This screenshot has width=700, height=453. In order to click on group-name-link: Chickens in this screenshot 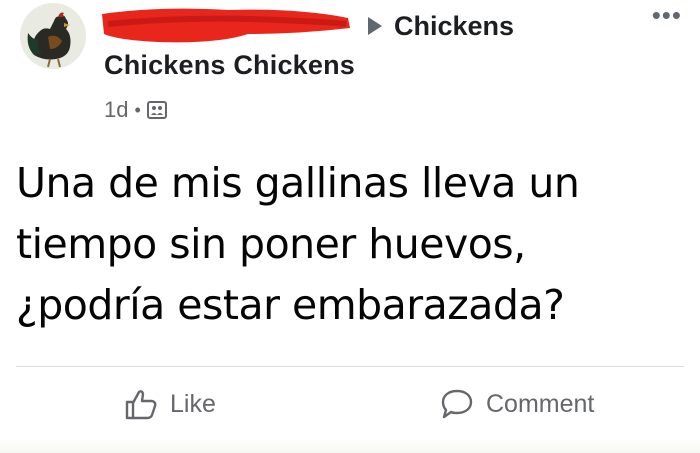, I will do `click(454, 26)`.